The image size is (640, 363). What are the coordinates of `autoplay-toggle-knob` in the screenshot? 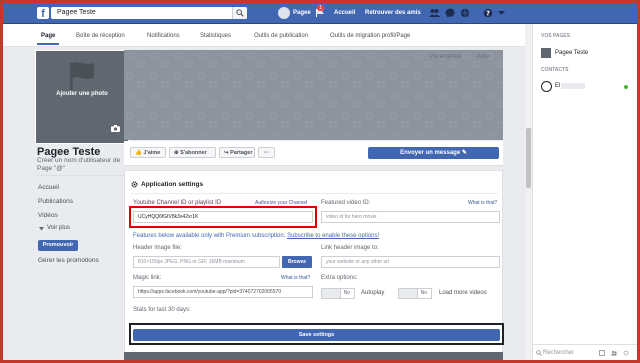 It's located at (331, 293).